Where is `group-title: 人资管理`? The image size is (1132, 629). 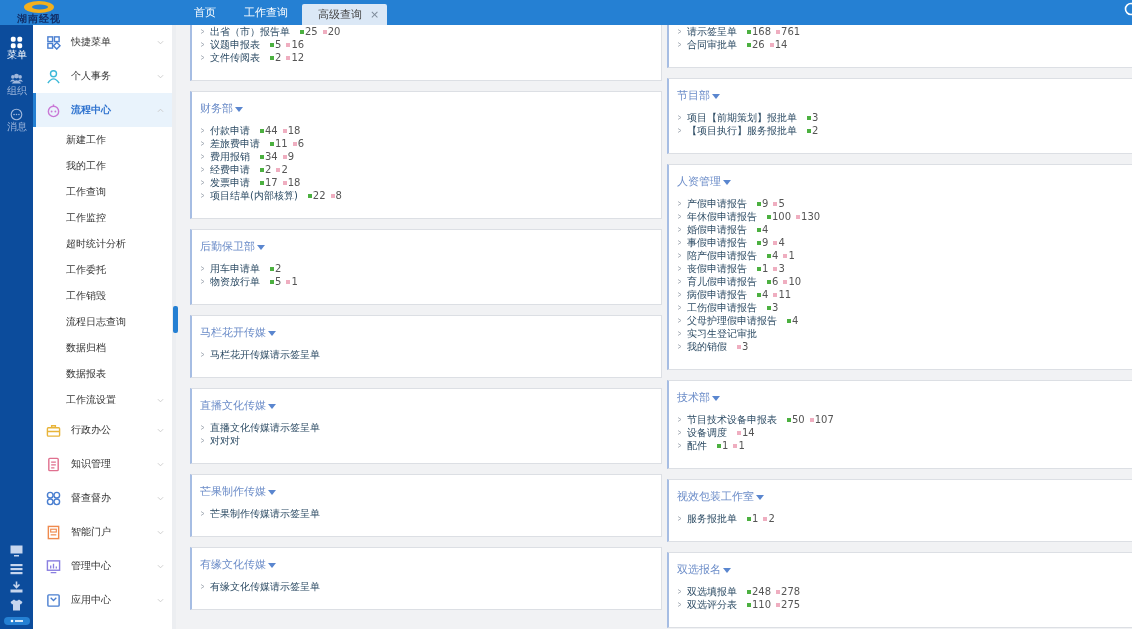
group-title: 人资管理 is located at coordinates (699, 182).